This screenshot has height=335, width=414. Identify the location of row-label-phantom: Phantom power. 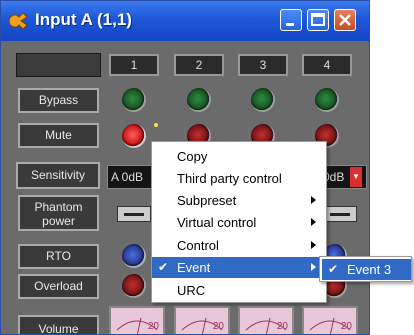
(58, 213).